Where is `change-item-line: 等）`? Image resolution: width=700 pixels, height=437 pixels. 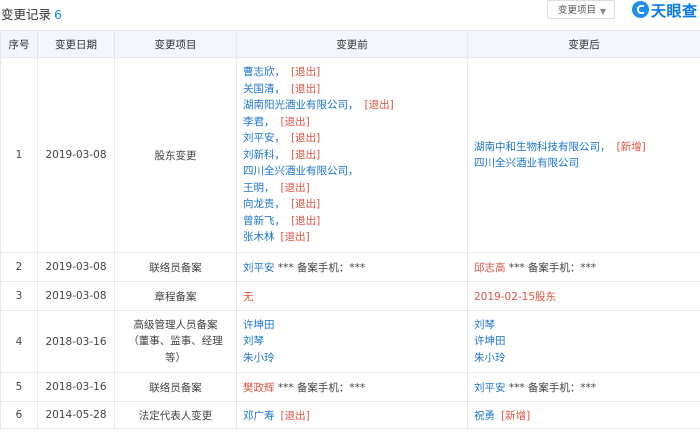 change-item-line: 等） is located at coordinates (175, 357).